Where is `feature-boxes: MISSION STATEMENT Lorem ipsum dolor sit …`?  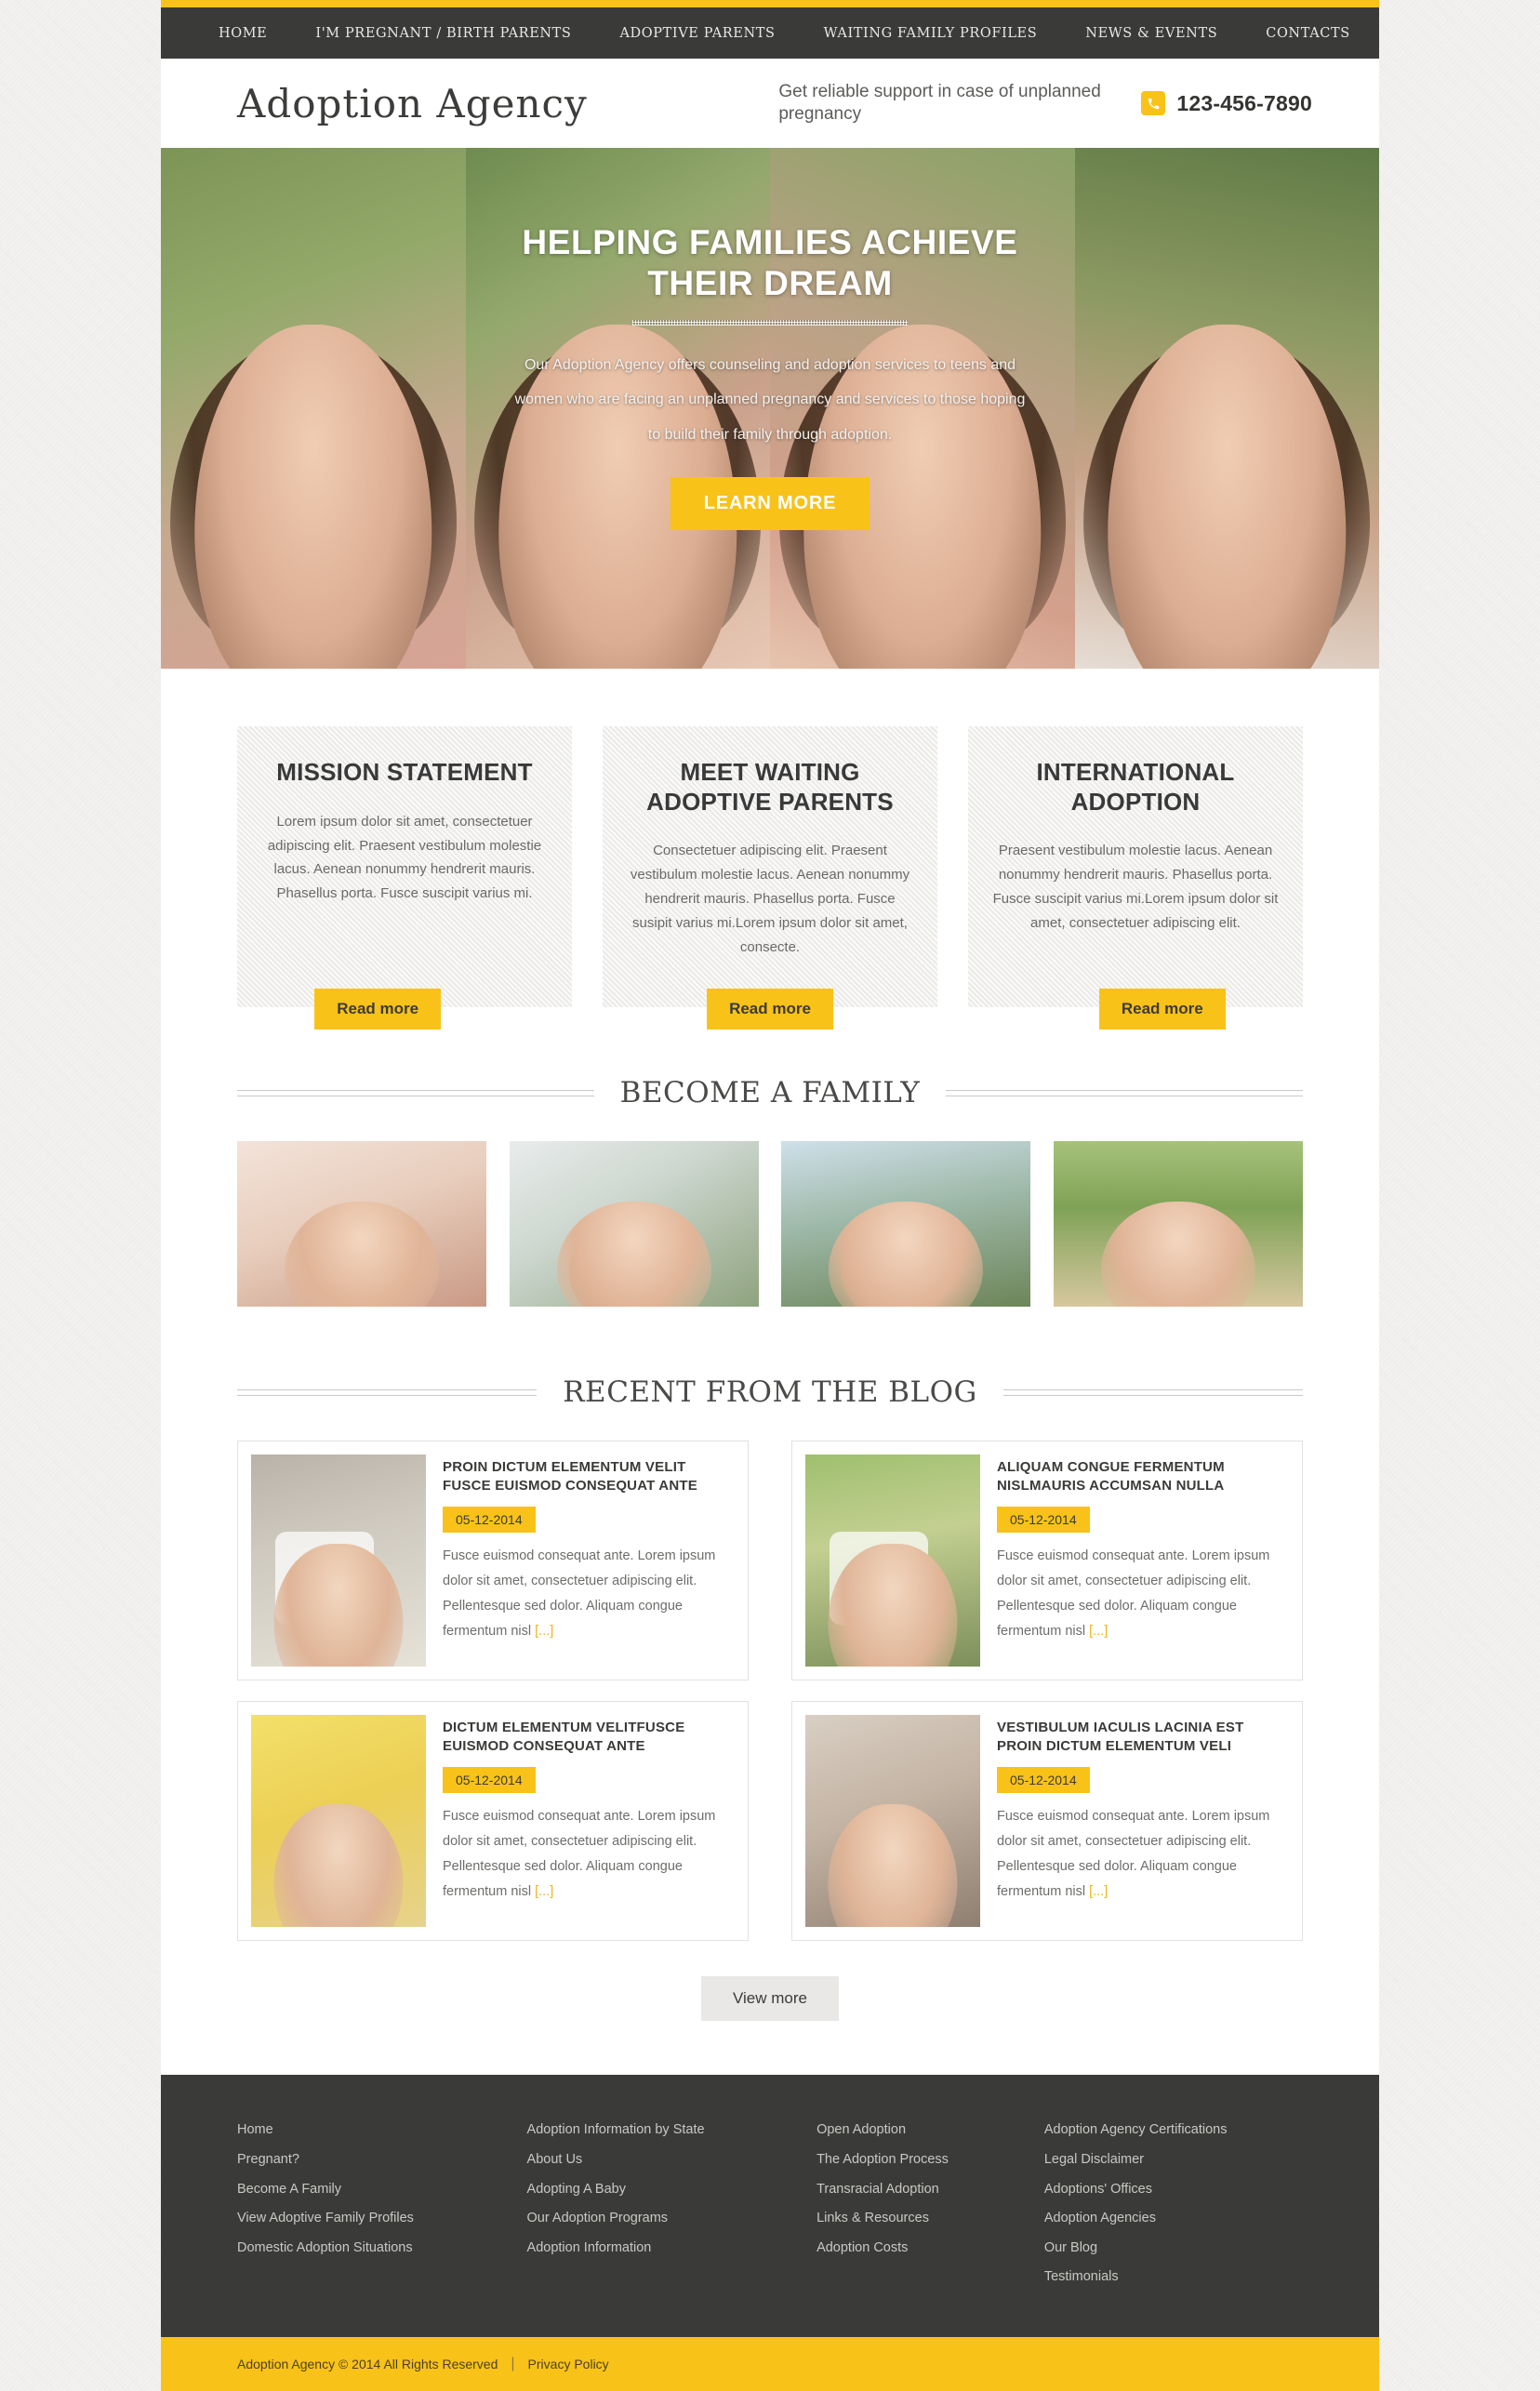 feature-boxes: MISSION STATEMENT Lorem ipsum dolor sit … is located at coordinates (770, 849).